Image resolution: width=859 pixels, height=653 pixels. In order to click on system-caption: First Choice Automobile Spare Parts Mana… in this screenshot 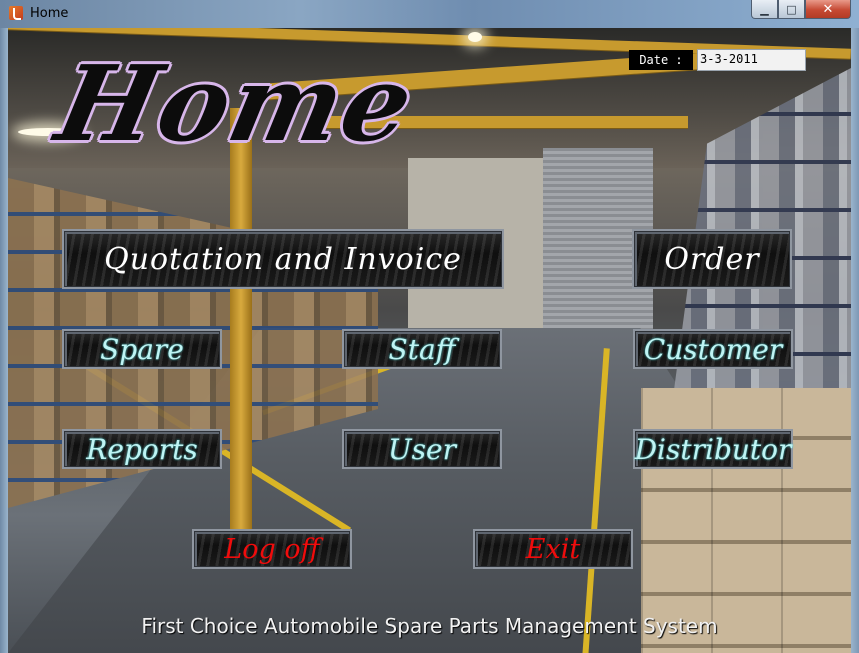, I will do `click(429, 626)`.